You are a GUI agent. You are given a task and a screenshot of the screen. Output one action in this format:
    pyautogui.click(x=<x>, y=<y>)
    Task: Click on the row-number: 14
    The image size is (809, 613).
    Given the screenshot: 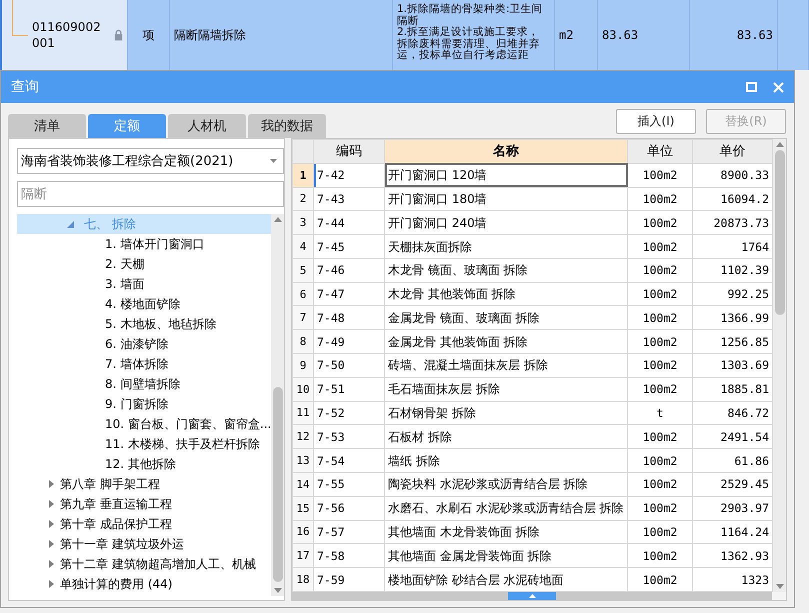 What is the action you would take?
    pyautogui.click(x=303, y=484)
    